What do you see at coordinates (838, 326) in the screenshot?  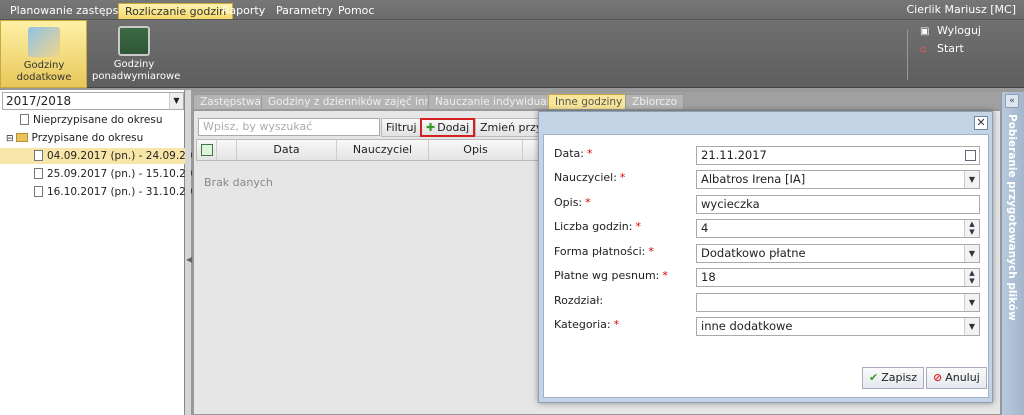 I see `category-select: inne dodatkowe ▼` at bounding box center [838, 326].